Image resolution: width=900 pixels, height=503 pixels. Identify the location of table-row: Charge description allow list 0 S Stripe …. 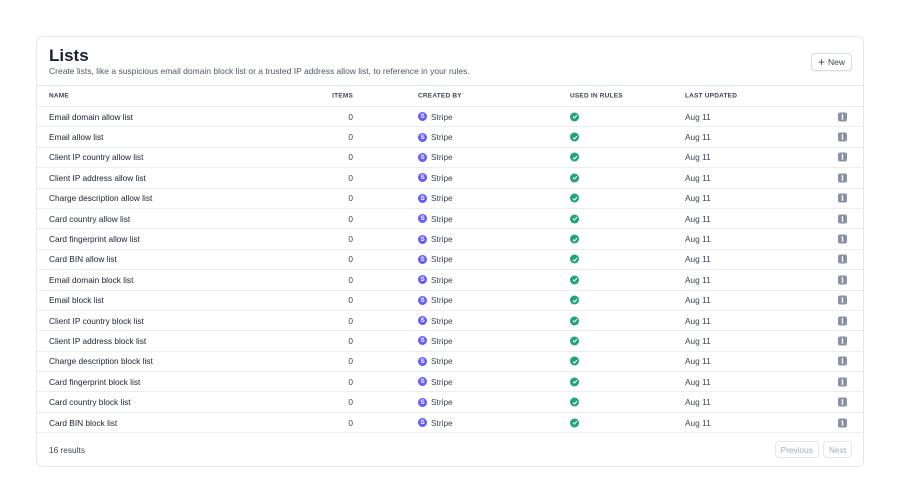
(450, 199).